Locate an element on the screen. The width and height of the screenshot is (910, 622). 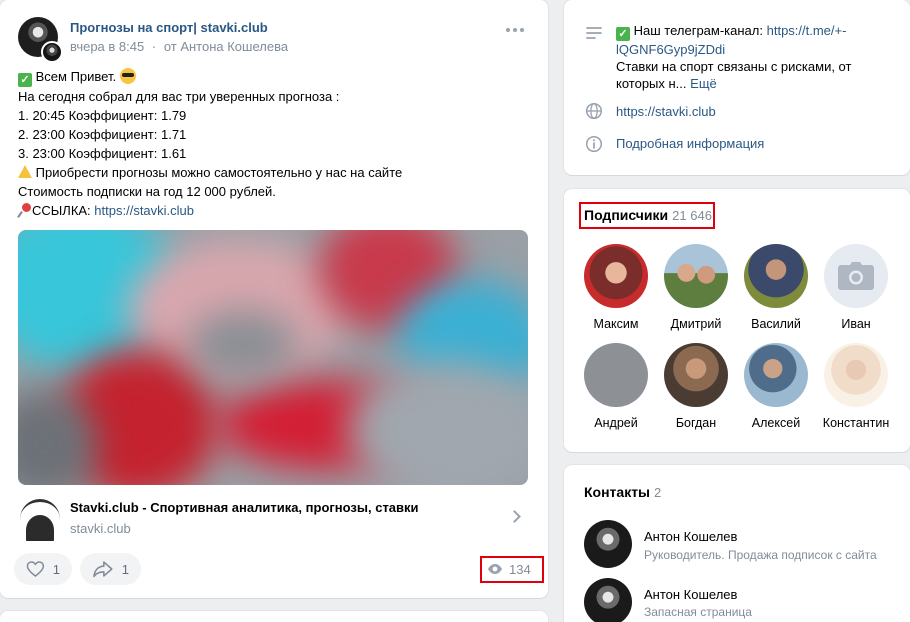
subscriber-item: Дмитрий is located at coordinates (696, 287).